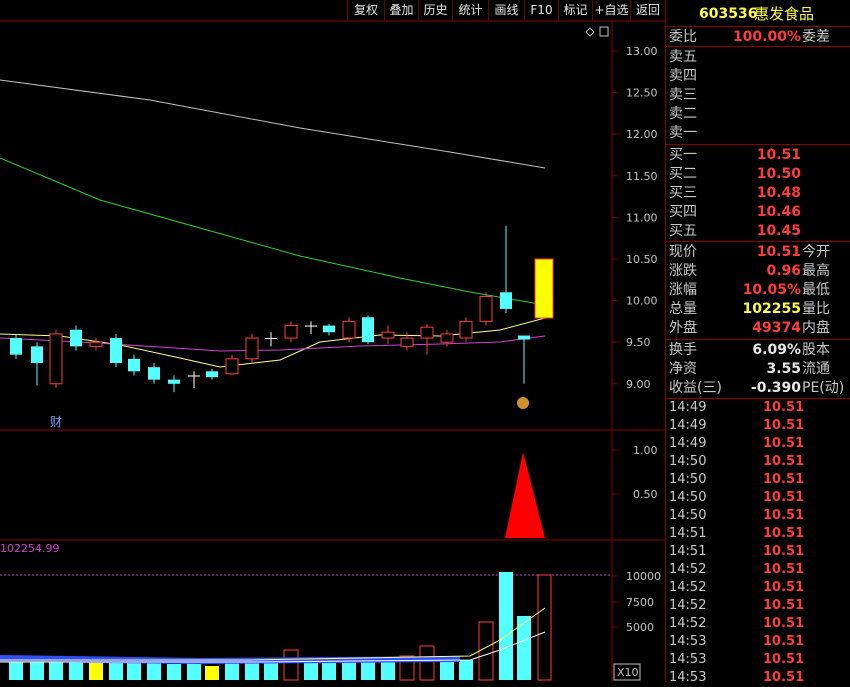  Describe the element at coordinates (758, 369) in the screenshot. I see `stat-row: 净资 3.55 流通` at that location.